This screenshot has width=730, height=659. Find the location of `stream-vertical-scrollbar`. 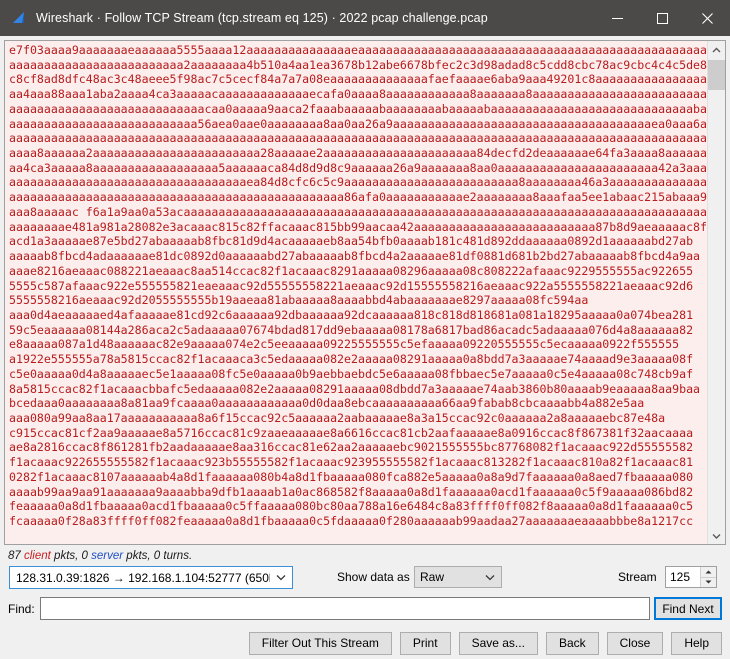

stream-vertical-scrollbar is located at coordinates (716, 292).